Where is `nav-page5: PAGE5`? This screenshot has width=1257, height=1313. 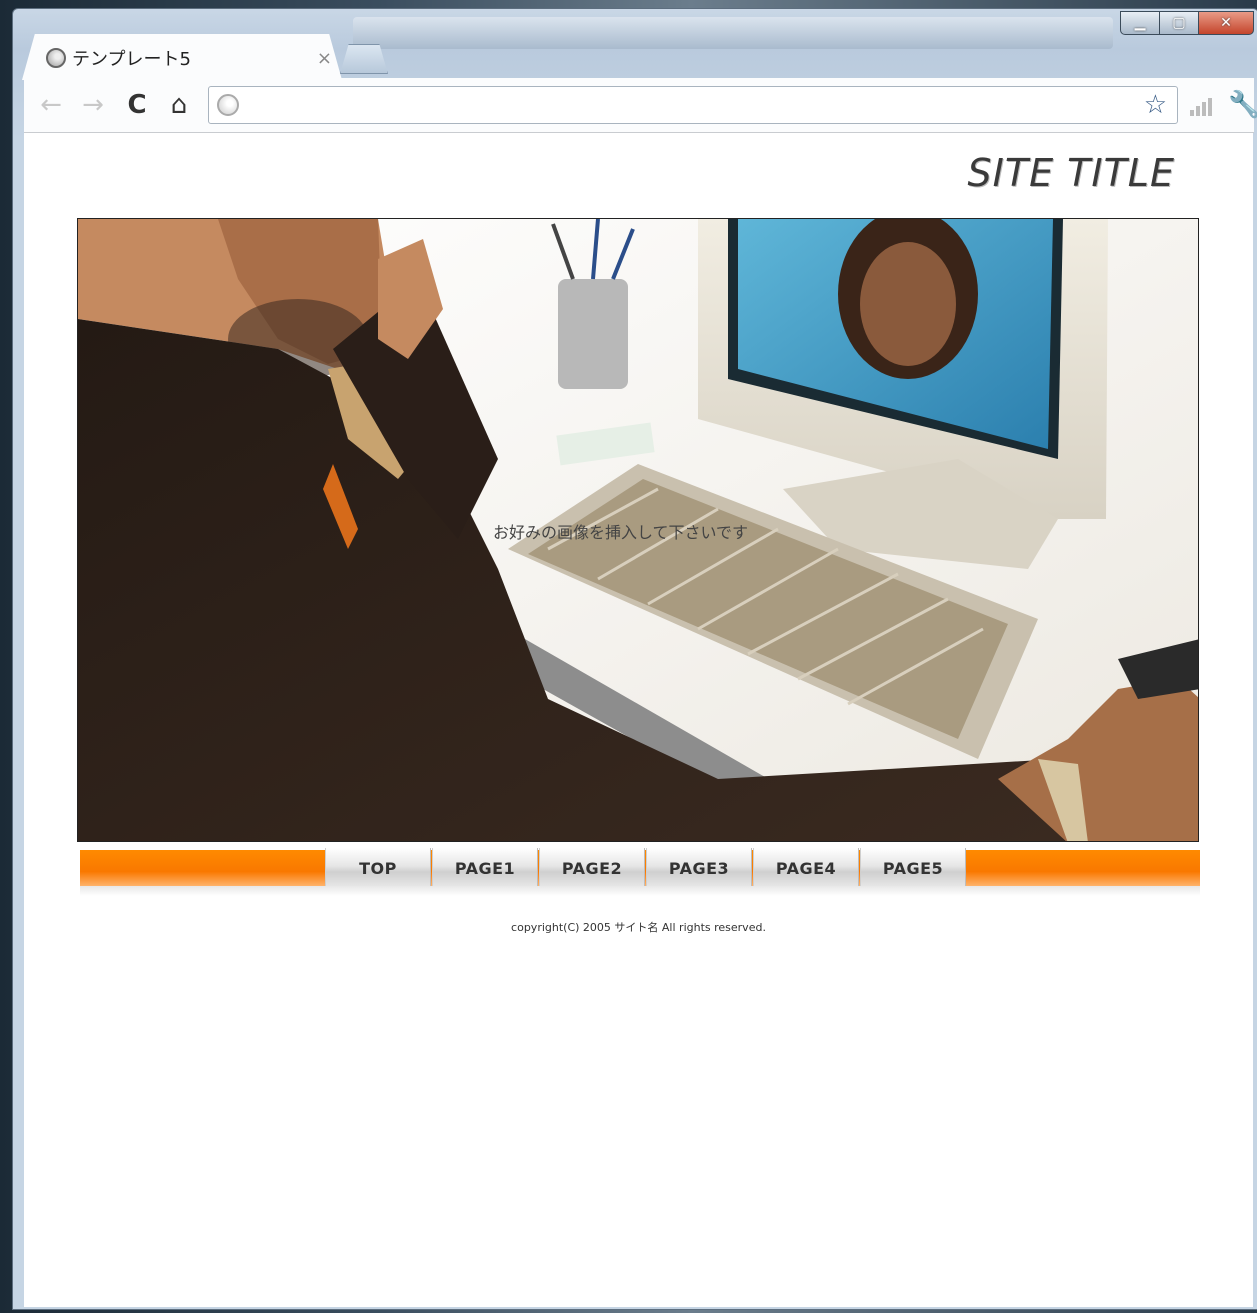
nav-page5: PAGE5 is located at coordinates (913, 868).